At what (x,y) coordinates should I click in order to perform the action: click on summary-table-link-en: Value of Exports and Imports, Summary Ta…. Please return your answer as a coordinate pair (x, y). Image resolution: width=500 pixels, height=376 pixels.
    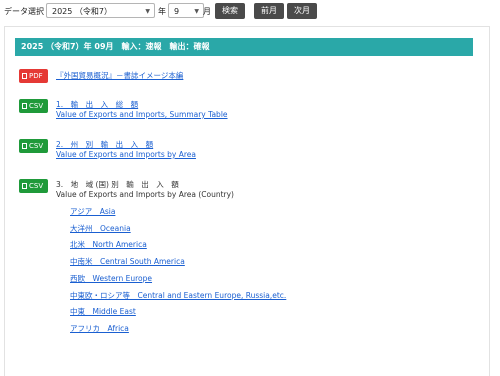
    Looking at the image, I should click on (142, 114).